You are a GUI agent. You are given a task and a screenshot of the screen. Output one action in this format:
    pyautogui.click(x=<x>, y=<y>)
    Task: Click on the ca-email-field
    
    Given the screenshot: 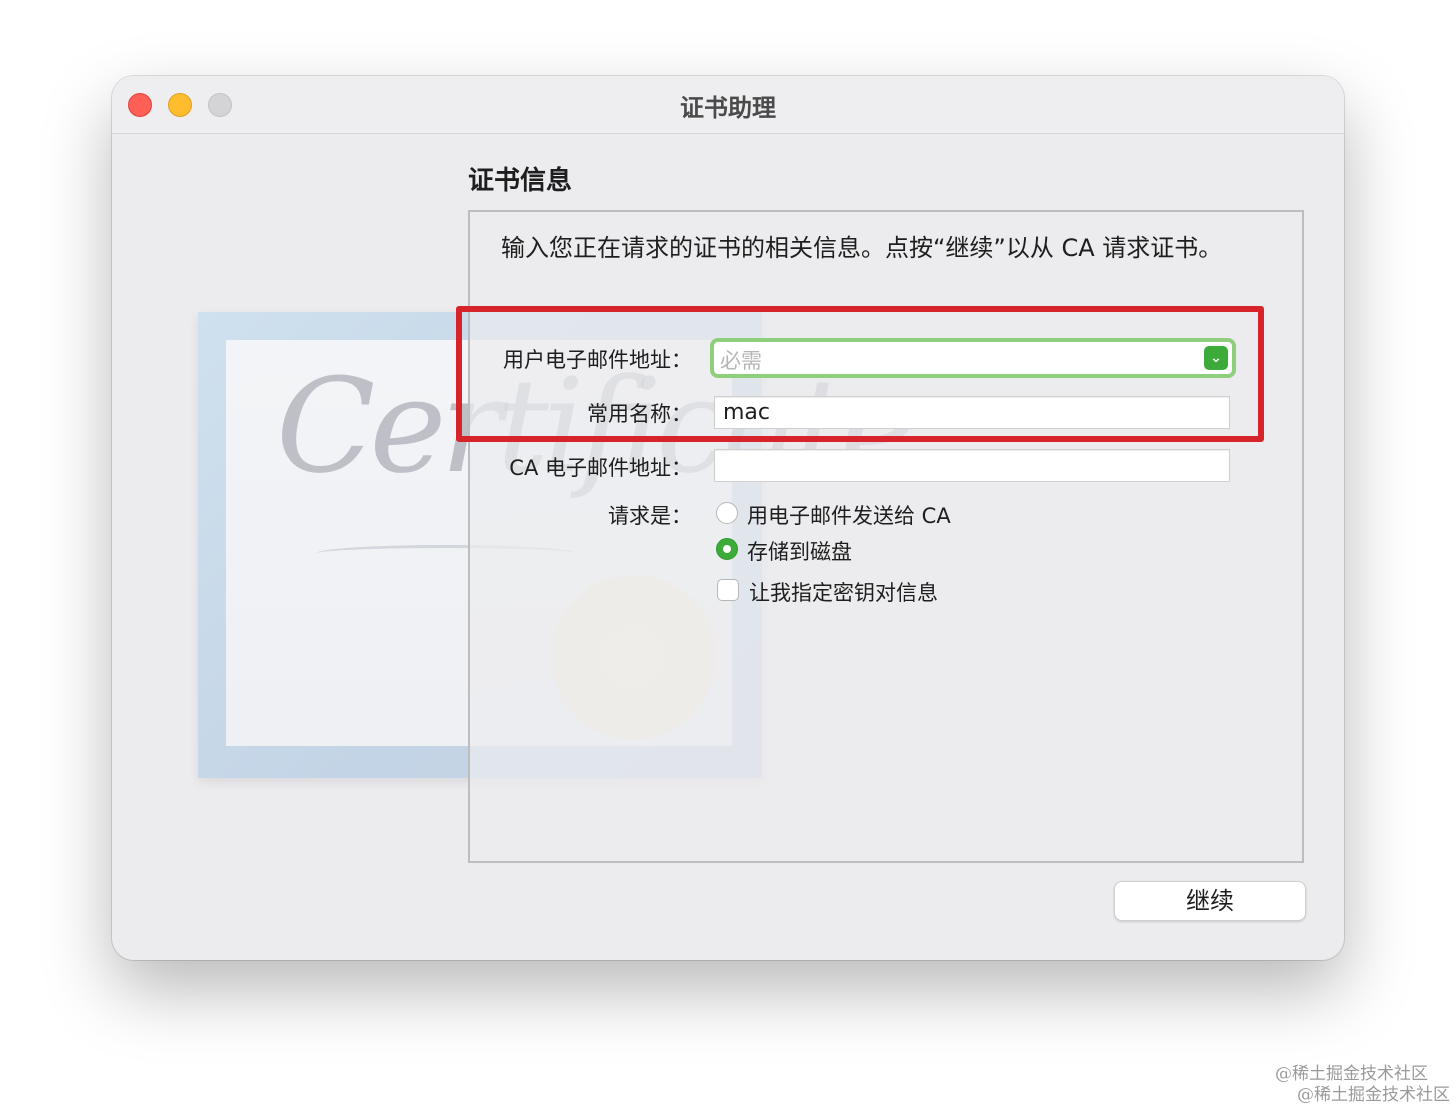 What is the action you would take?
    pyautogui.click(x=972, y=465)
    